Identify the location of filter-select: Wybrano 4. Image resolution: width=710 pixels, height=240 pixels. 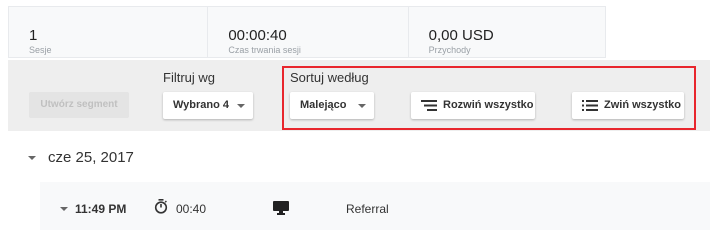
(208, 105).